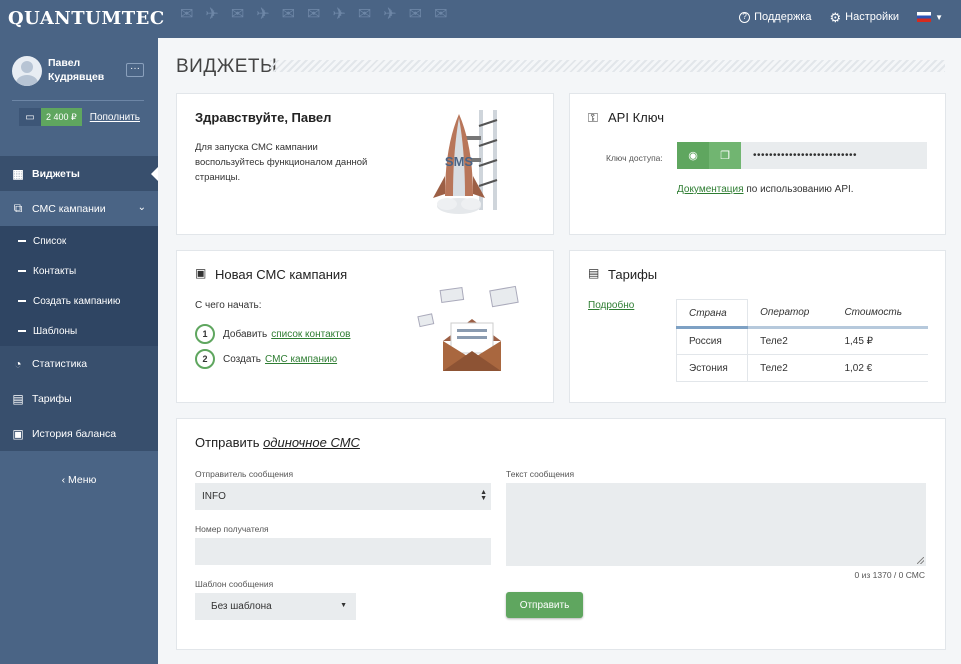 Image resolution: width=961 pixels, height=664 pixels. Describe the element at coordinates (798, 189) in the screenshot. I see `api-doc-rest: по использованию API.` at that location.